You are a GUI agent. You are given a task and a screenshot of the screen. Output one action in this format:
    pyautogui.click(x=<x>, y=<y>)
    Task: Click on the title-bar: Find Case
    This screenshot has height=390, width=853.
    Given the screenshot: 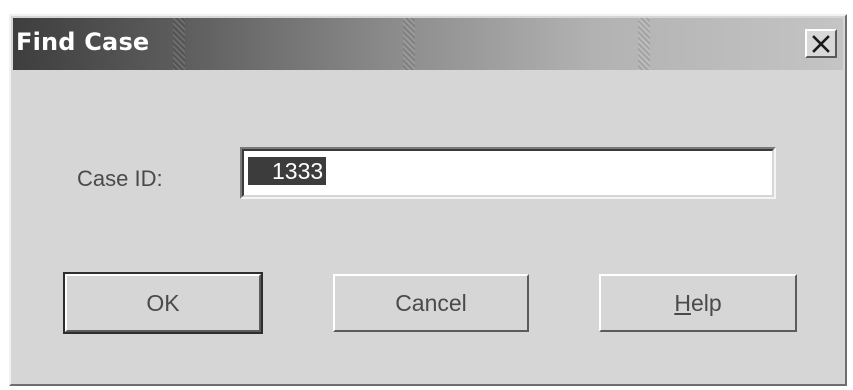 What is the action you would take?
    pyautogui.click(x=428, y=44)
    